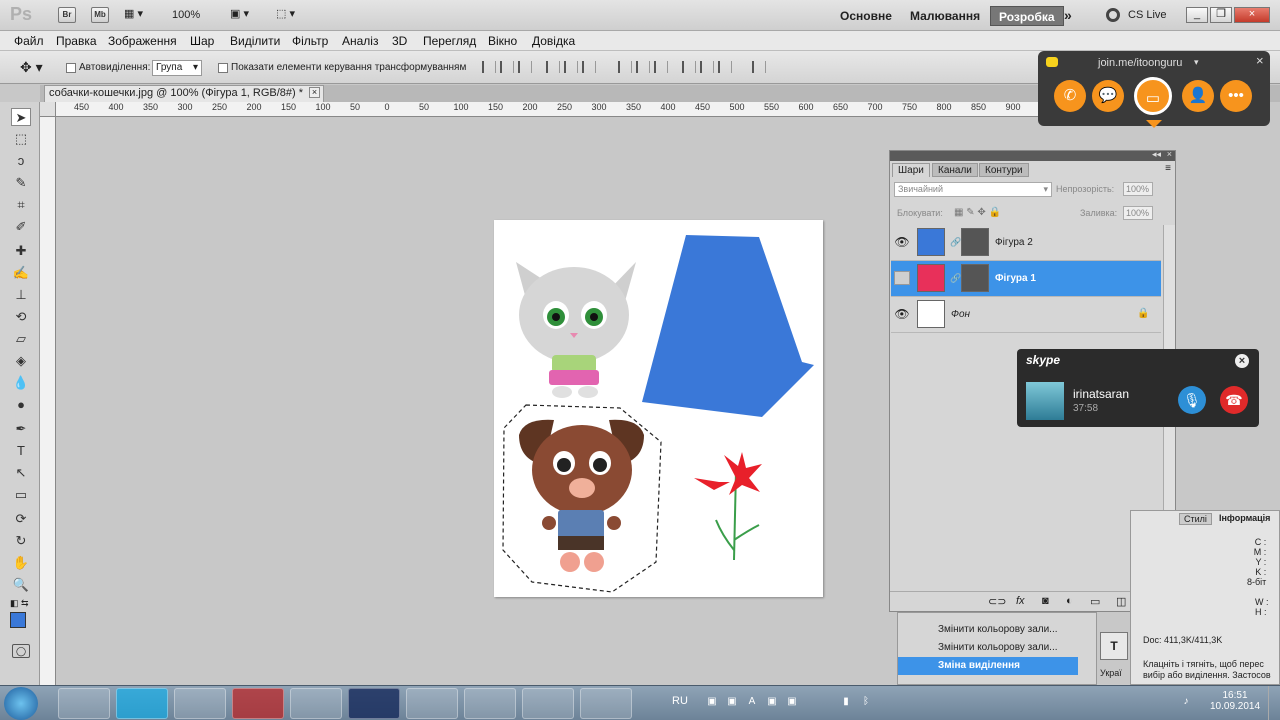 This screenshot has width=1280, height=720. I want to click on skype-close-icon: ×, so click(1242, 361).